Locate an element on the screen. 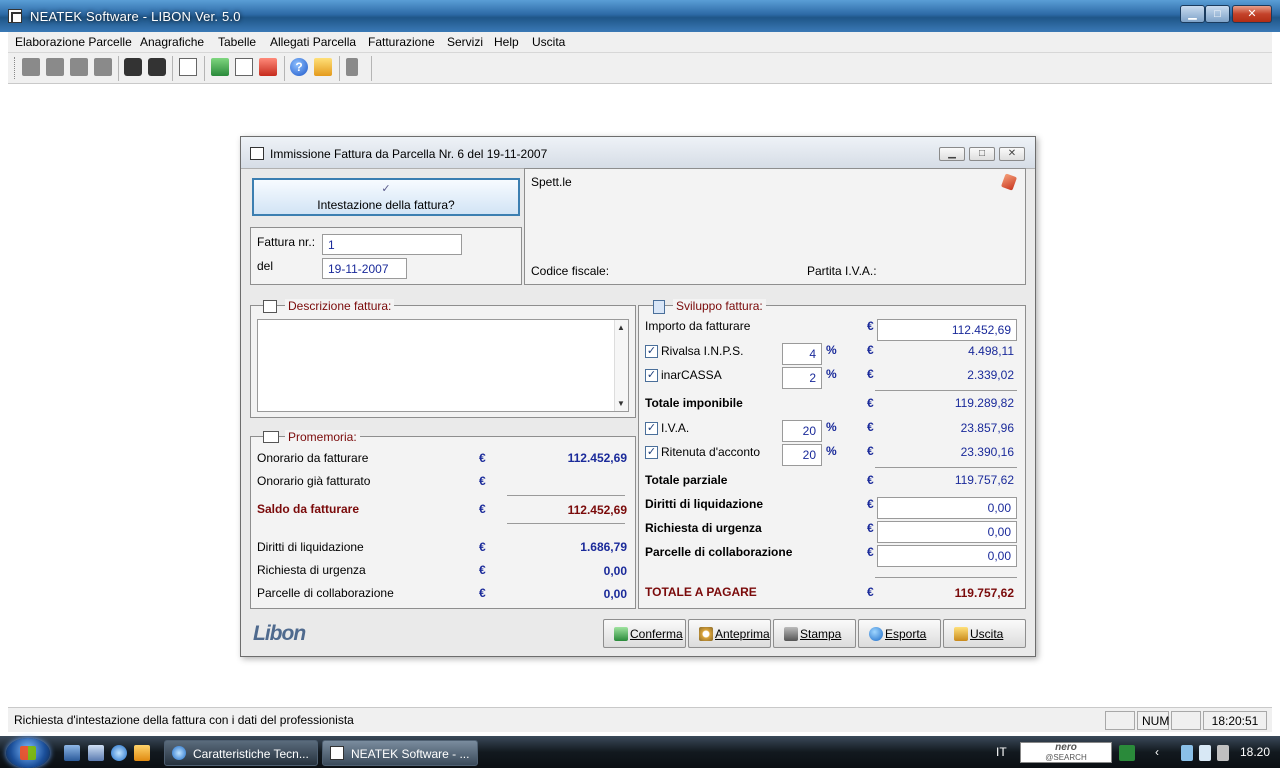  menu-uscita: Uscita is located at coordinates (548, 42).